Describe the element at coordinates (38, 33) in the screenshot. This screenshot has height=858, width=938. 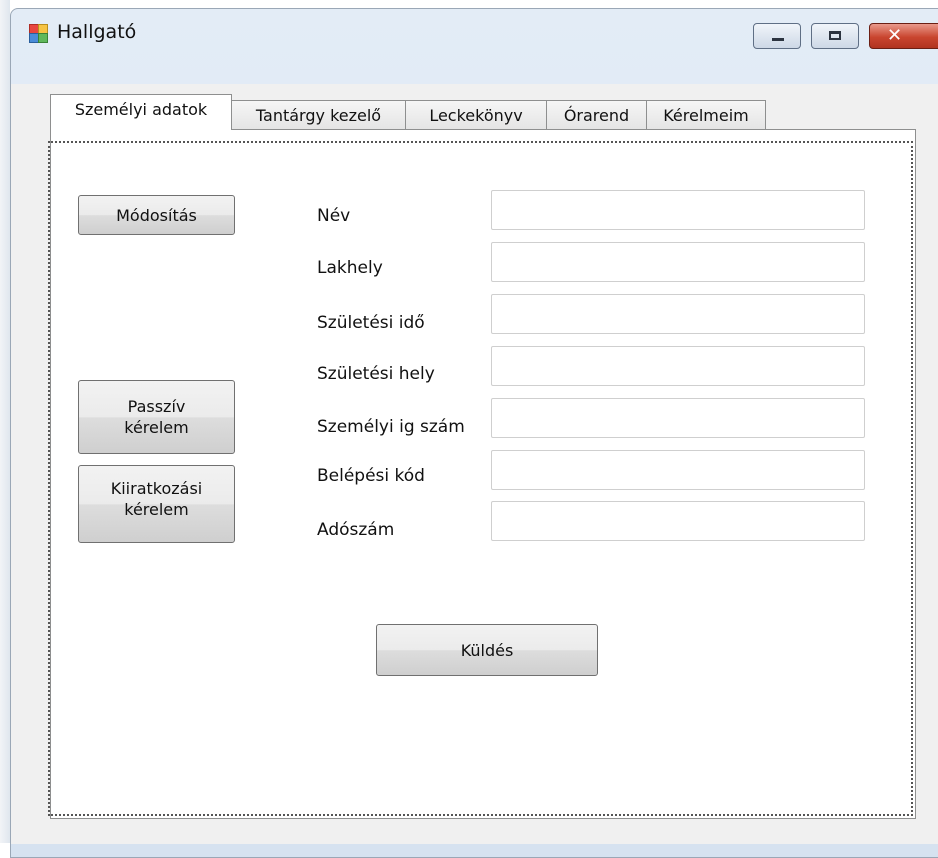
I see `app-form-icon` at that location.